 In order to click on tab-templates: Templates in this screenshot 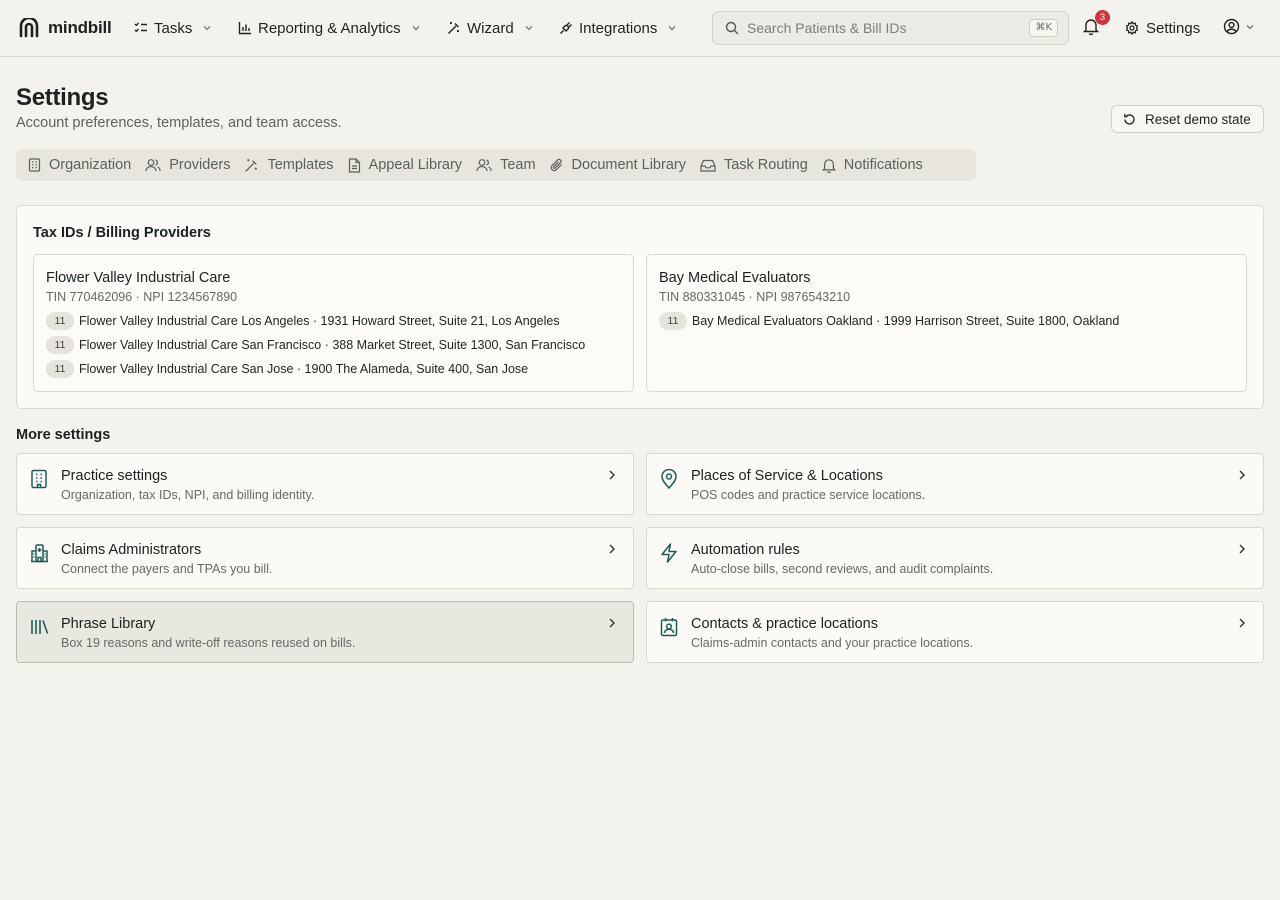, I will do `click(289, 165)`.